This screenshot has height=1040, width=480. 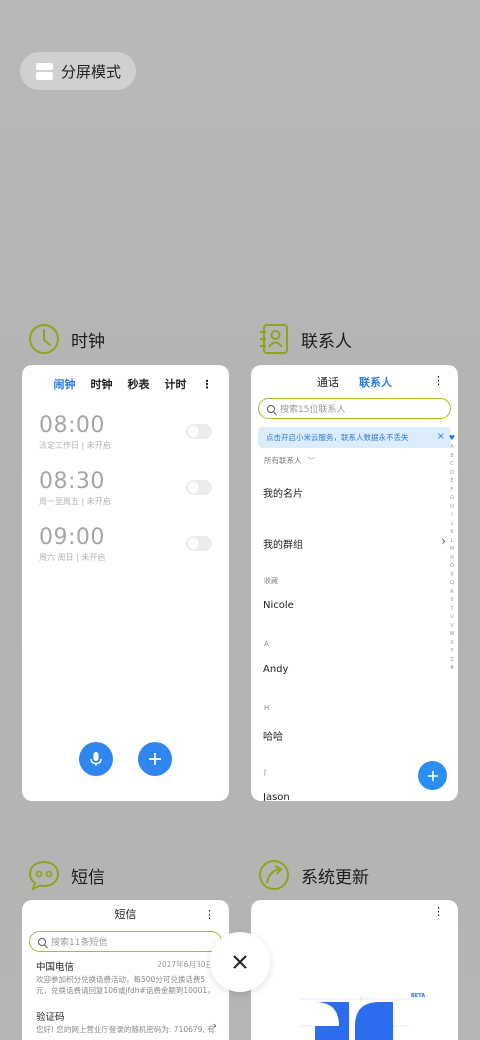 I want to click on split-screen-label: 分屏模式, so click(x=91, y=71).